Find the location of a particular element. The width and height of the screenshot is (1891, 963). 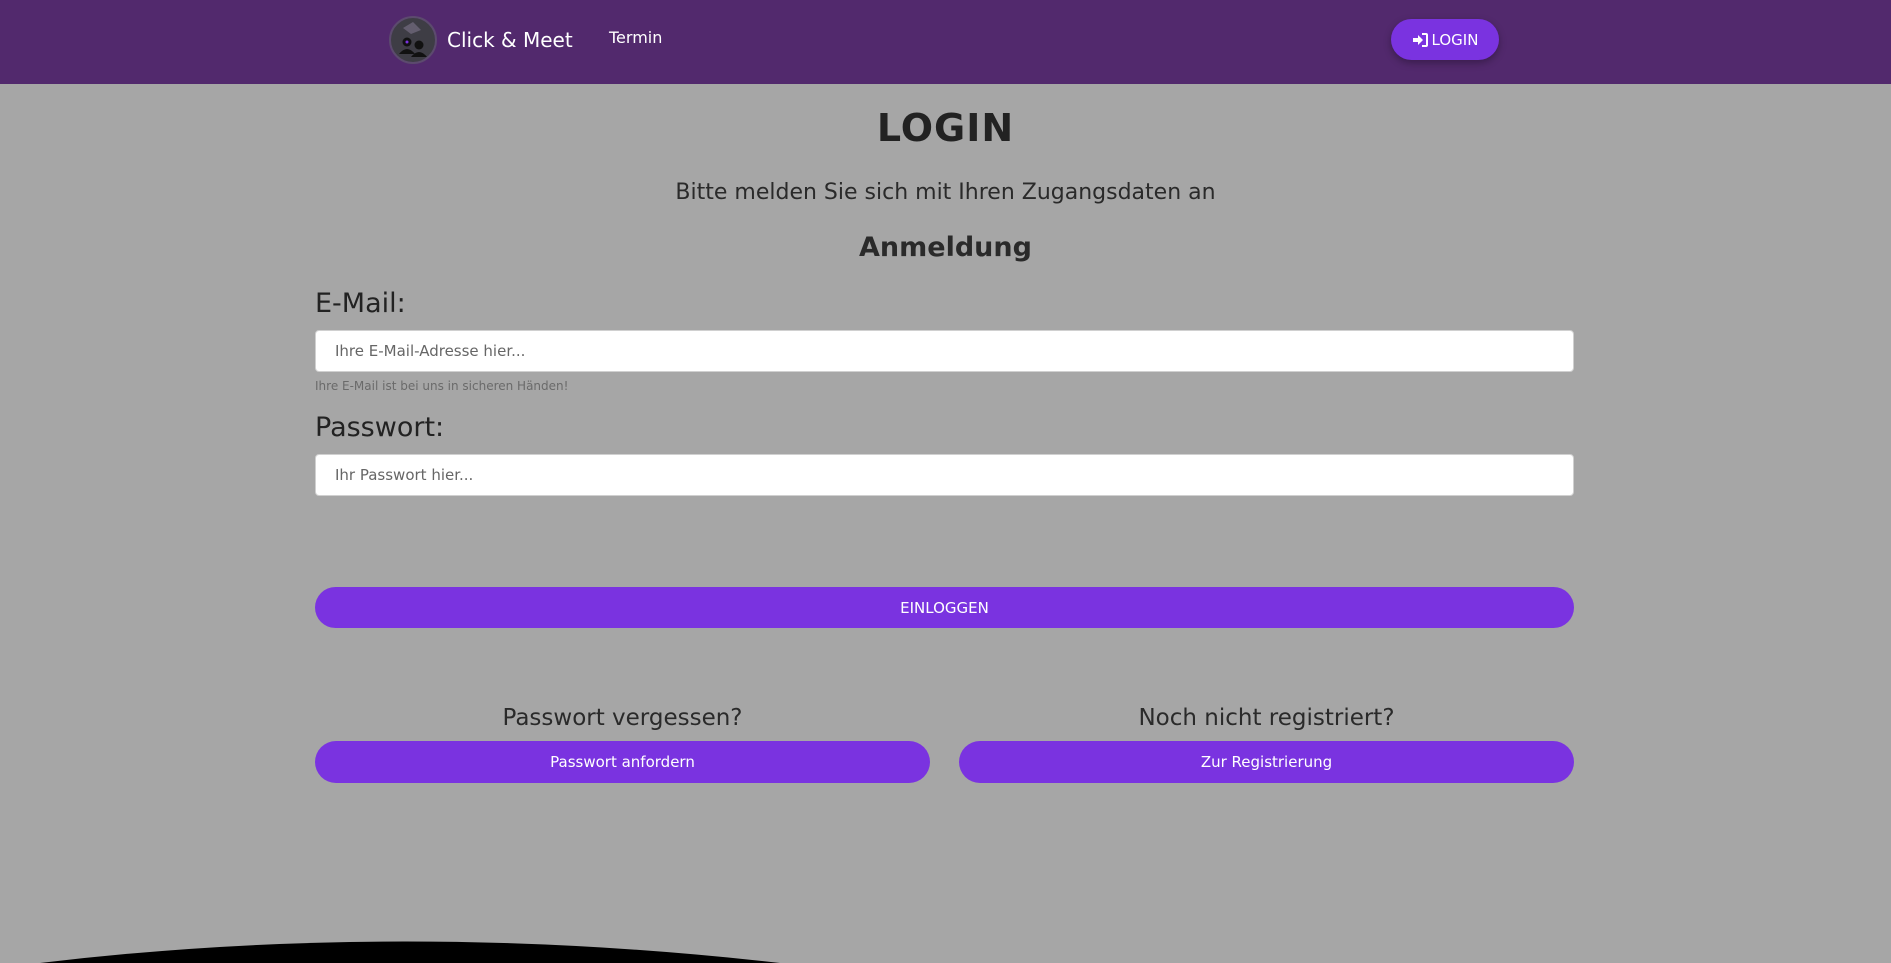

password-label: Passwort: is located at coordinates (380, 427).